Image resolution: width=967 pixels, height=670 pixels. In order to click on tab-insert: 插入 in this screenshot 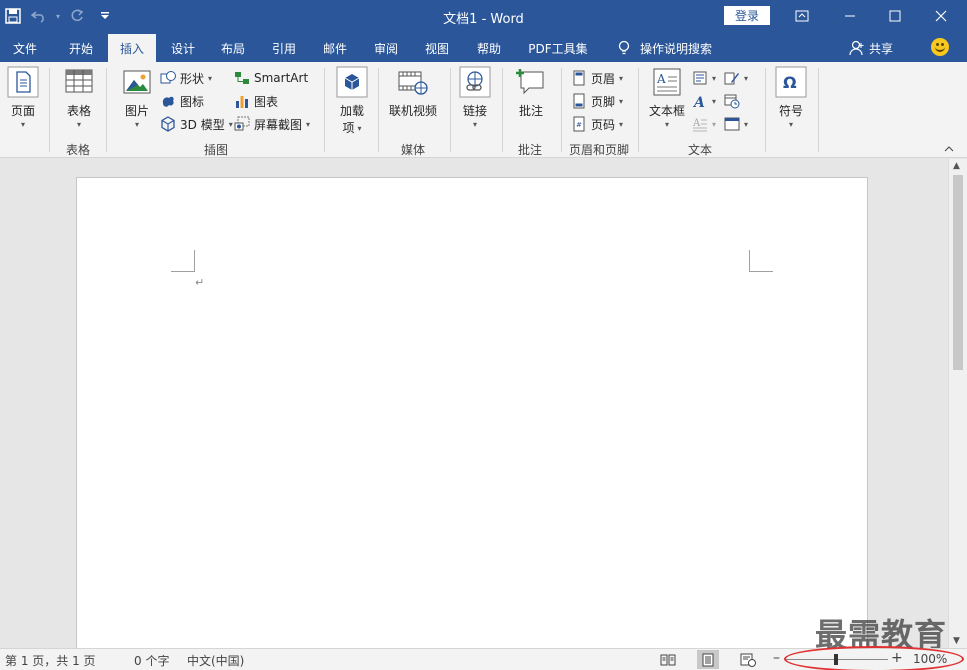, I will do `click(132, 48)`.